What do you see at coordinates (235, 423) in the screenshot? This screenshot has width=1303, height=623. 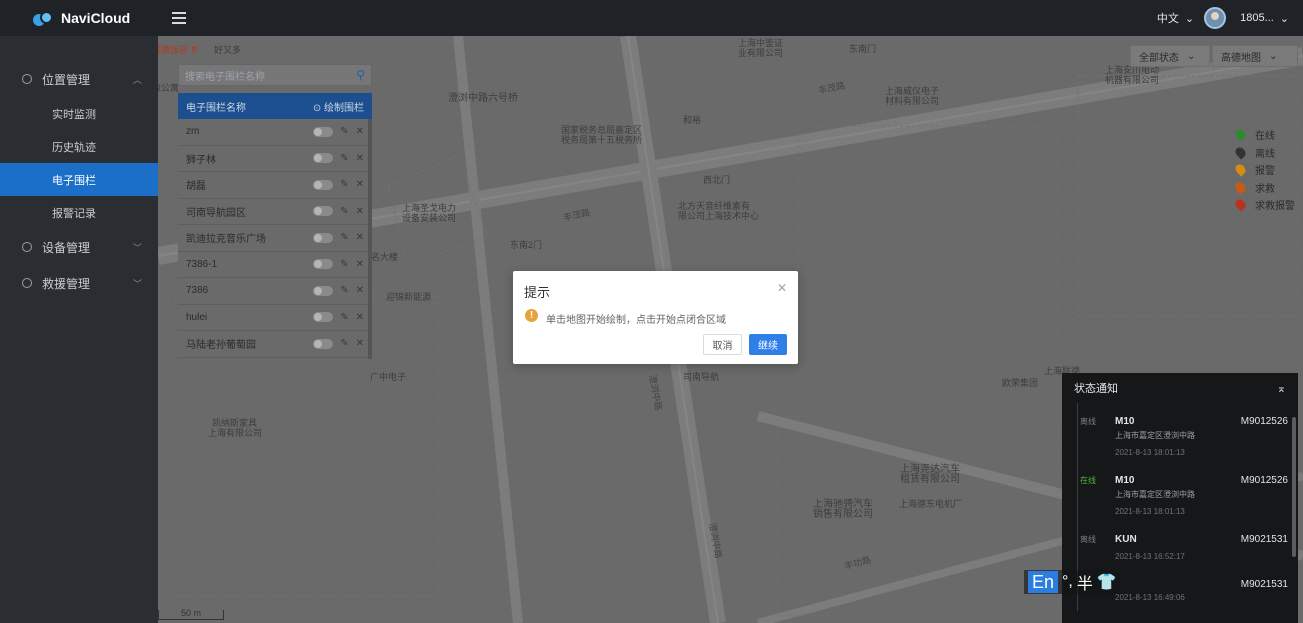 I see `map-label: 凯纳斯家具` at bounding box center [235, 423].